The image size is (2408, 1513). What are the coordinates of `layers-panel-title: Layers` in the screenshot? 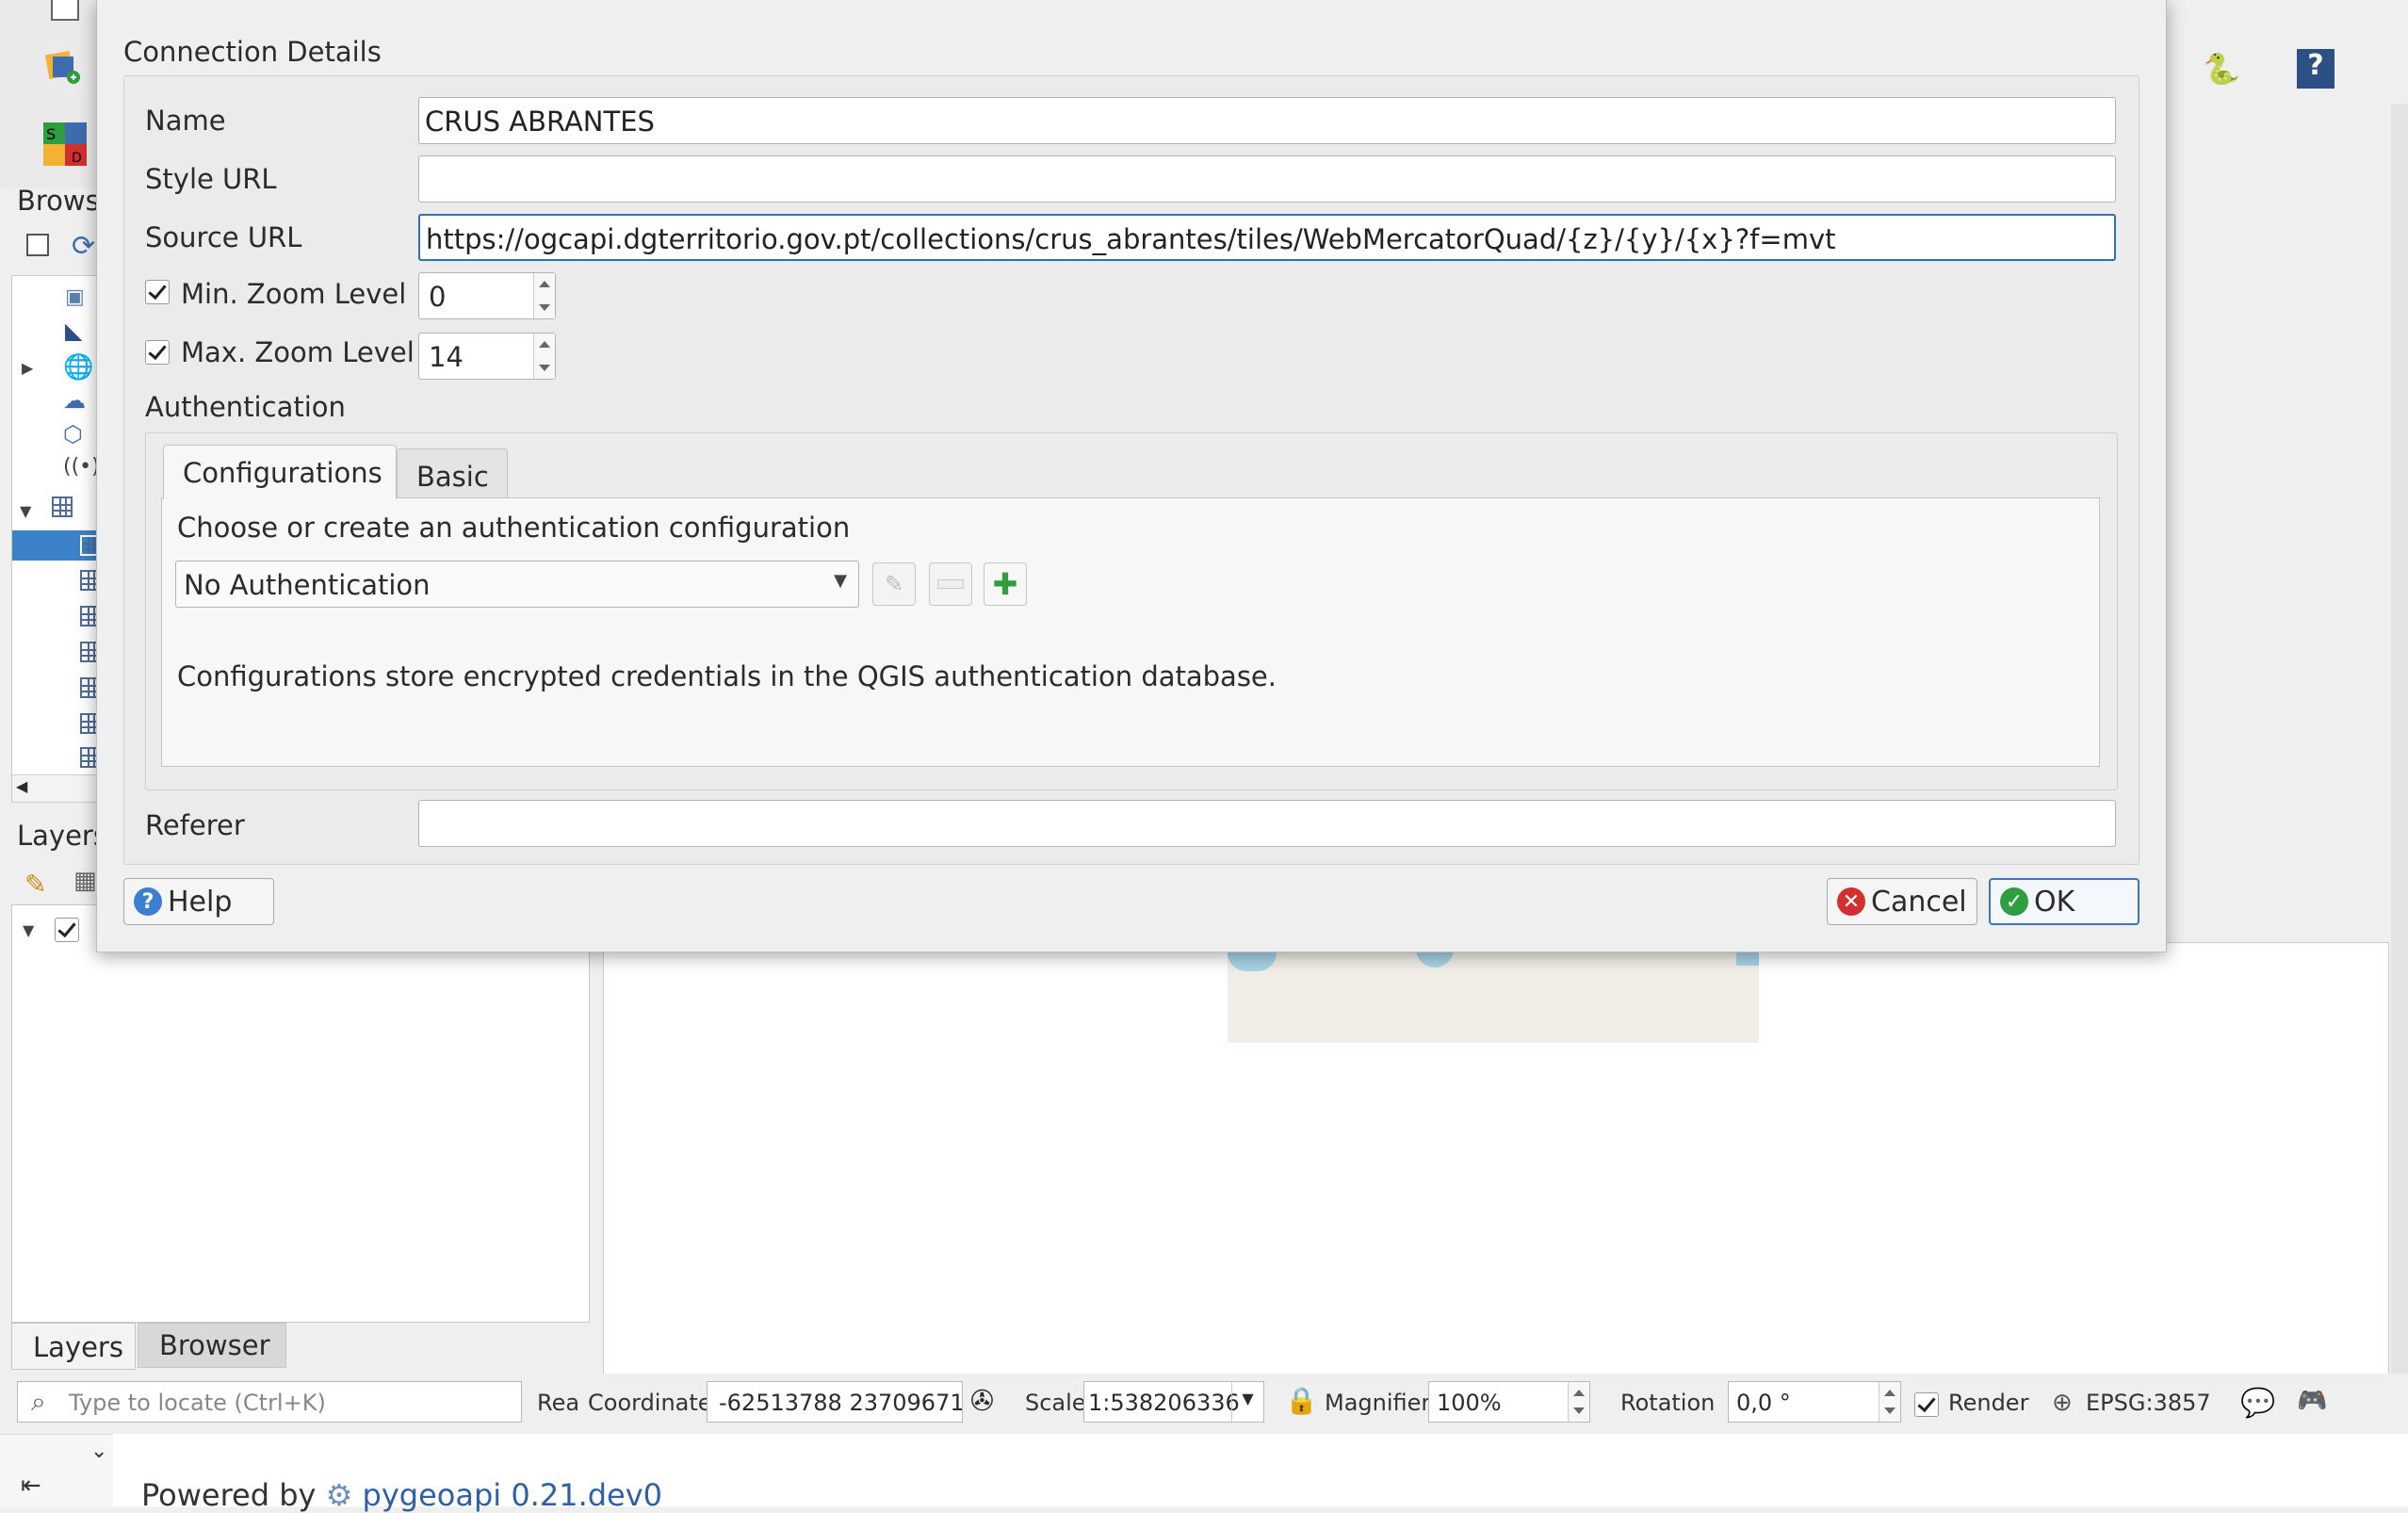 It's located at (62, 836).